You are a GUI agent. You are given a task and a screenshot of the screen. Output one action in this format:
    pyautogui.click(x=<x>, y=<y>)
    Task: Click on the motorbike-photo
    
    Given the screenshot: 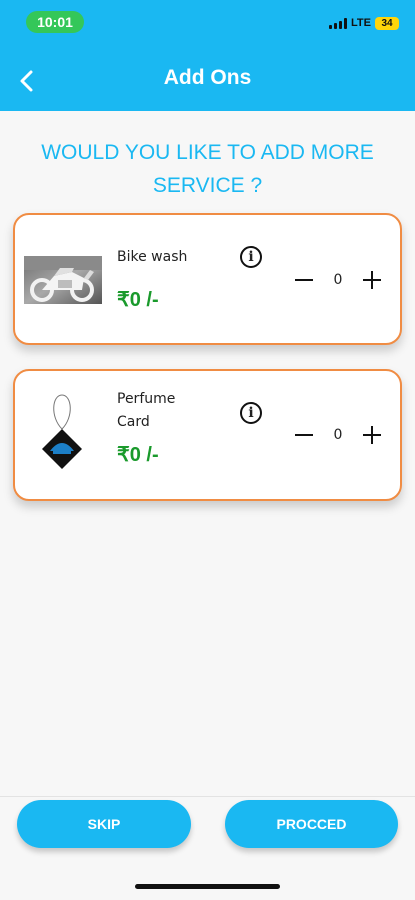 What is the action you would take?
    pyautogui.click(x=63, y=280)
    